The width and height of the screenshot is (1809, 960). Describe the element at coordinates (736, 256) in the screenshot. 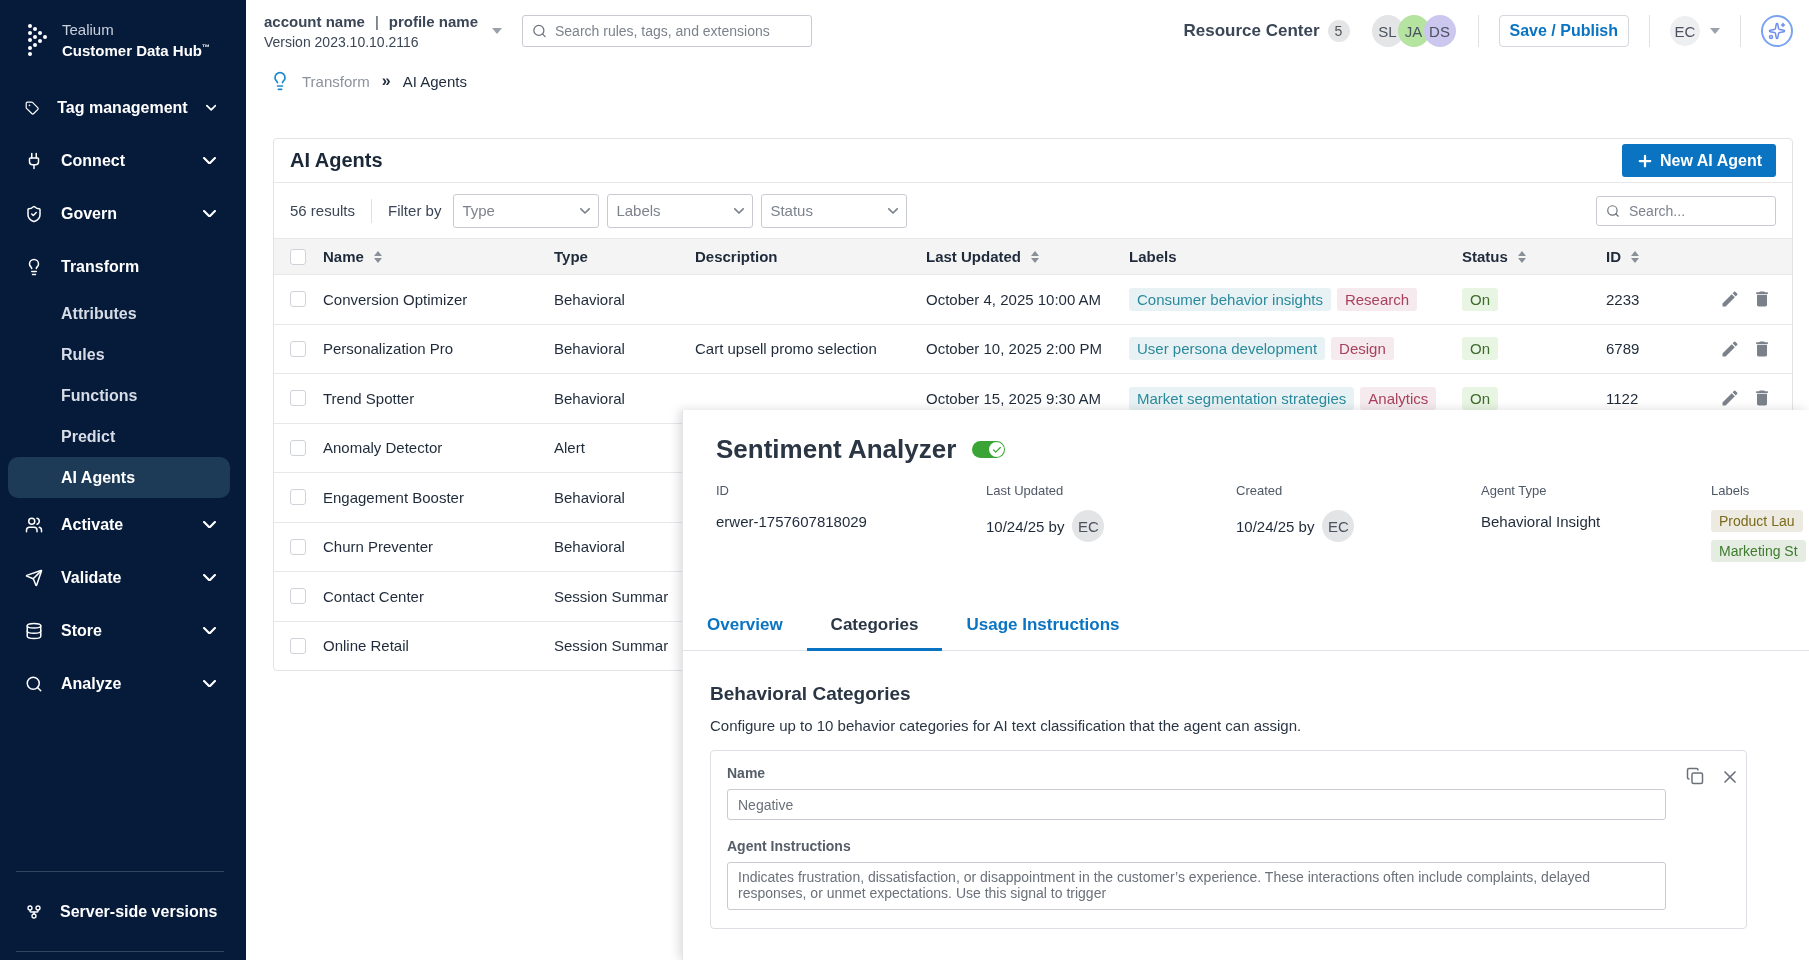

I see `column-header: Description` at that location.